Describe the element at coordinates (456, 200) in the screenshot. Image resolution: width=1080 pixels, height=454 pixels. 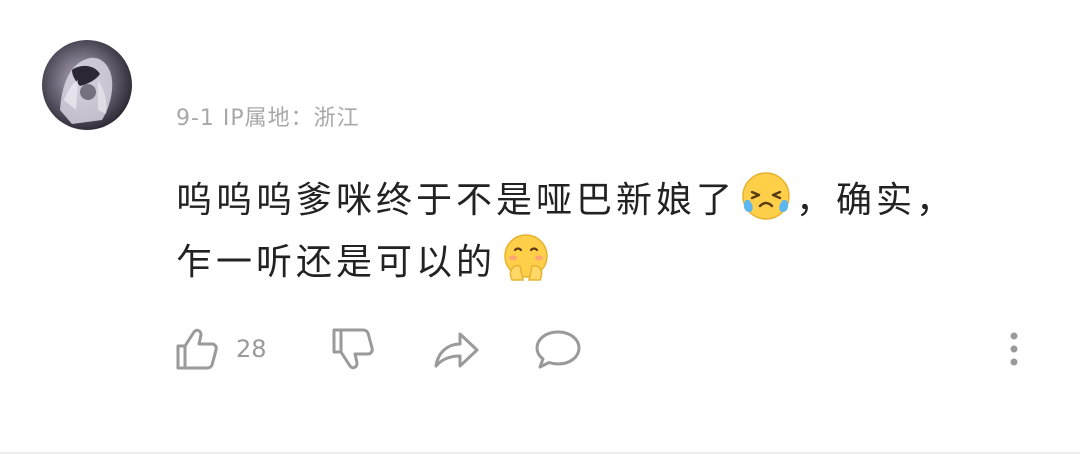
I see `comment-text-part1: 呜呜呜爹咪终于不是哑巴新娘了` at that location.